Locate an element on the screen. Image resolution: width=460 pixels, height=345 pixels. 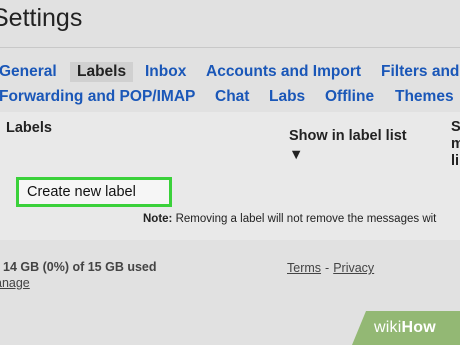
watermark-label: wikiHow is located at coordinates (405, 328).